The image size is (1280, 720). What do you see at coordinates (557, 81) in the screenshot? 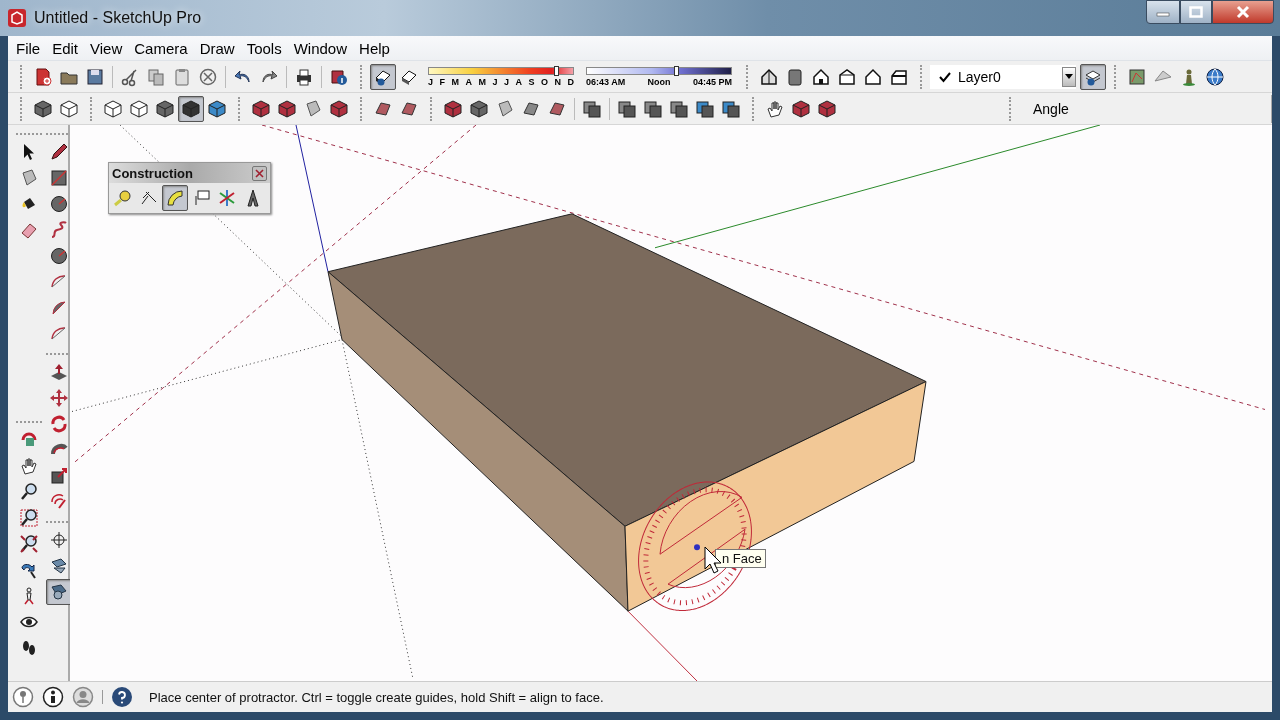
I see `month-label: N` at bounding box center [557, 81].